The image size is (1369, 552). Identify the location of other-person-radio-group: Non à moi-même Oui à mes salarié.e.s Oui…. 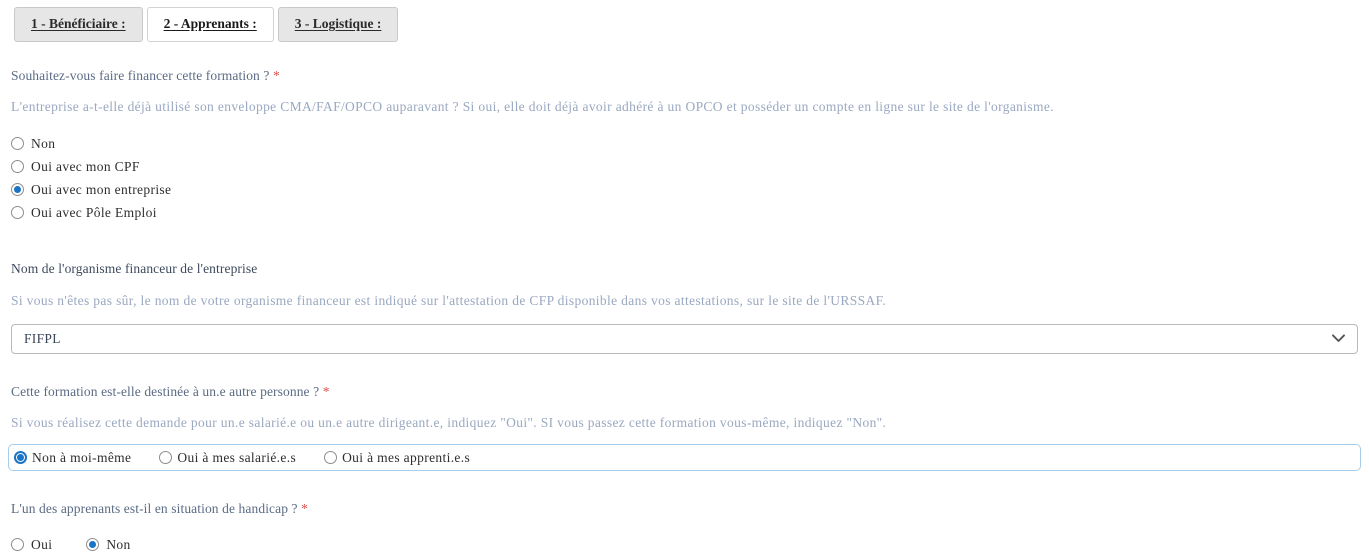
(684, 458).